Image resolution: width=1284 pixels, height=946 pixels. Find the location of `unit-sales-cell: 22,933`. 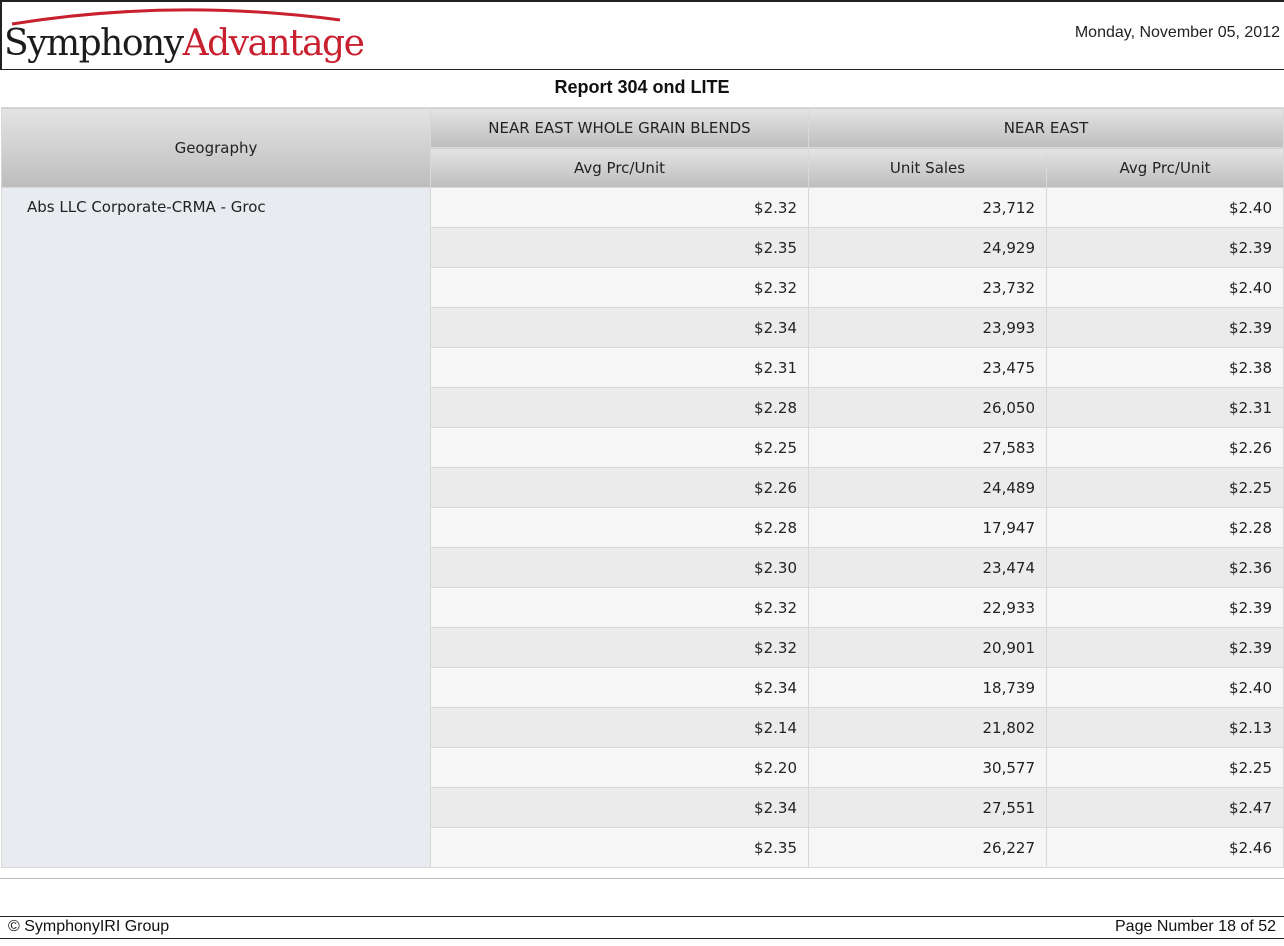

unit-sales-cell: 22,933 is located at coordinates (927, 607).